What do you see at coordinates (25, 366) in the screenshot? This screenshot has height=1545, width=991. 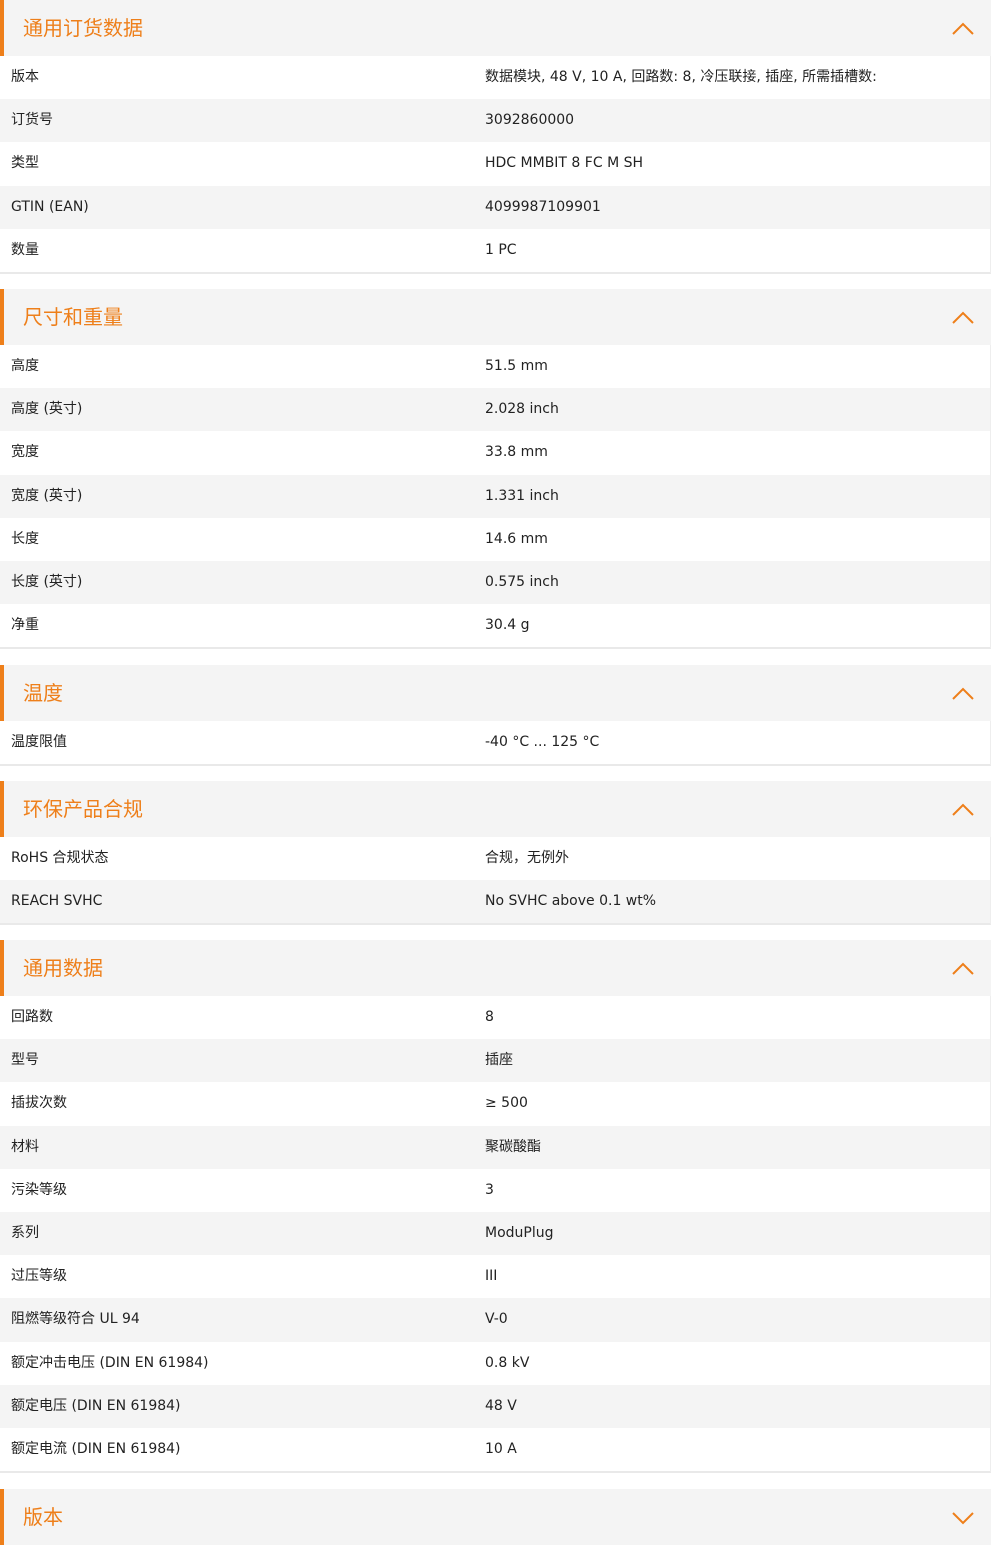 I see `row-label: 高度` at bounding box center [25, 366].